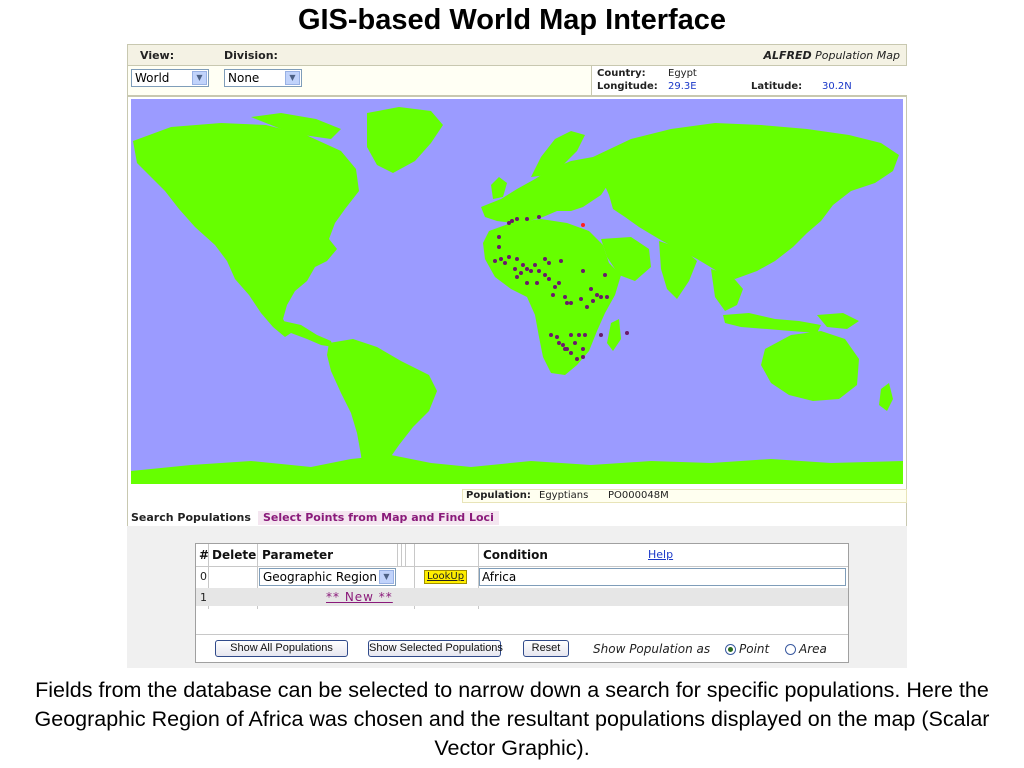  I want to click on help-link: Help, so click(660, 554).